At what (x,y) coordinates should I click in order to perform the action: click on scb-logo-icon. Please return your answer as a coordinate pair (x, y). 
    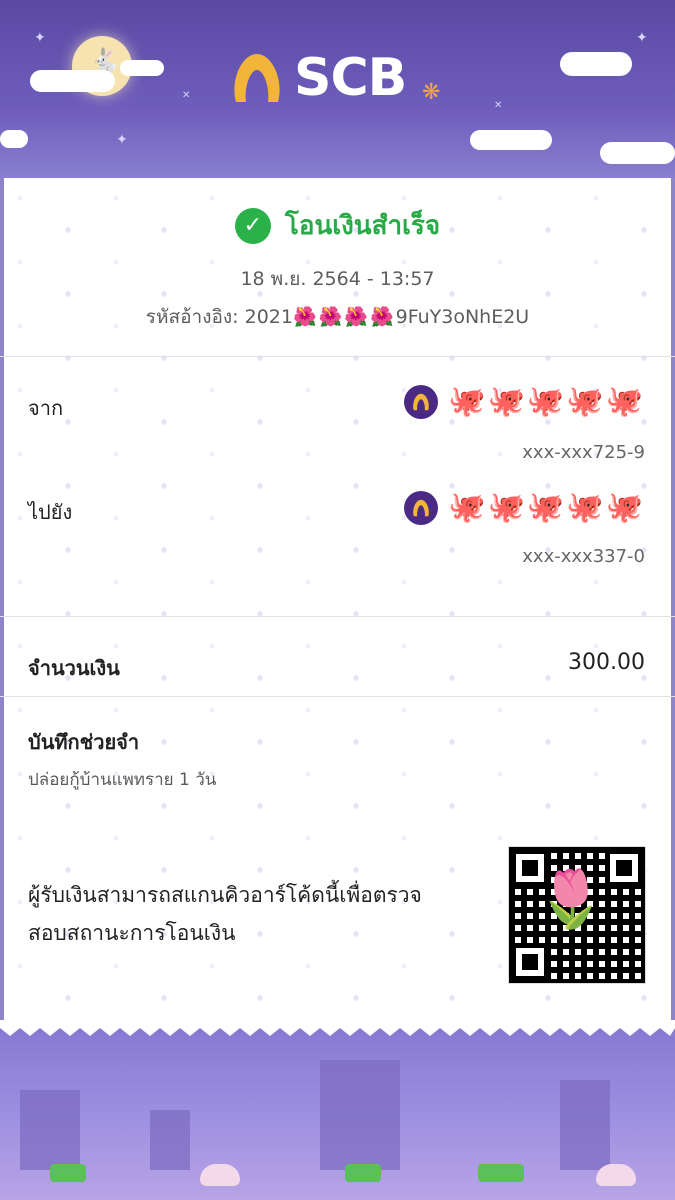
    Looking at the image, I should click on (257, 78).